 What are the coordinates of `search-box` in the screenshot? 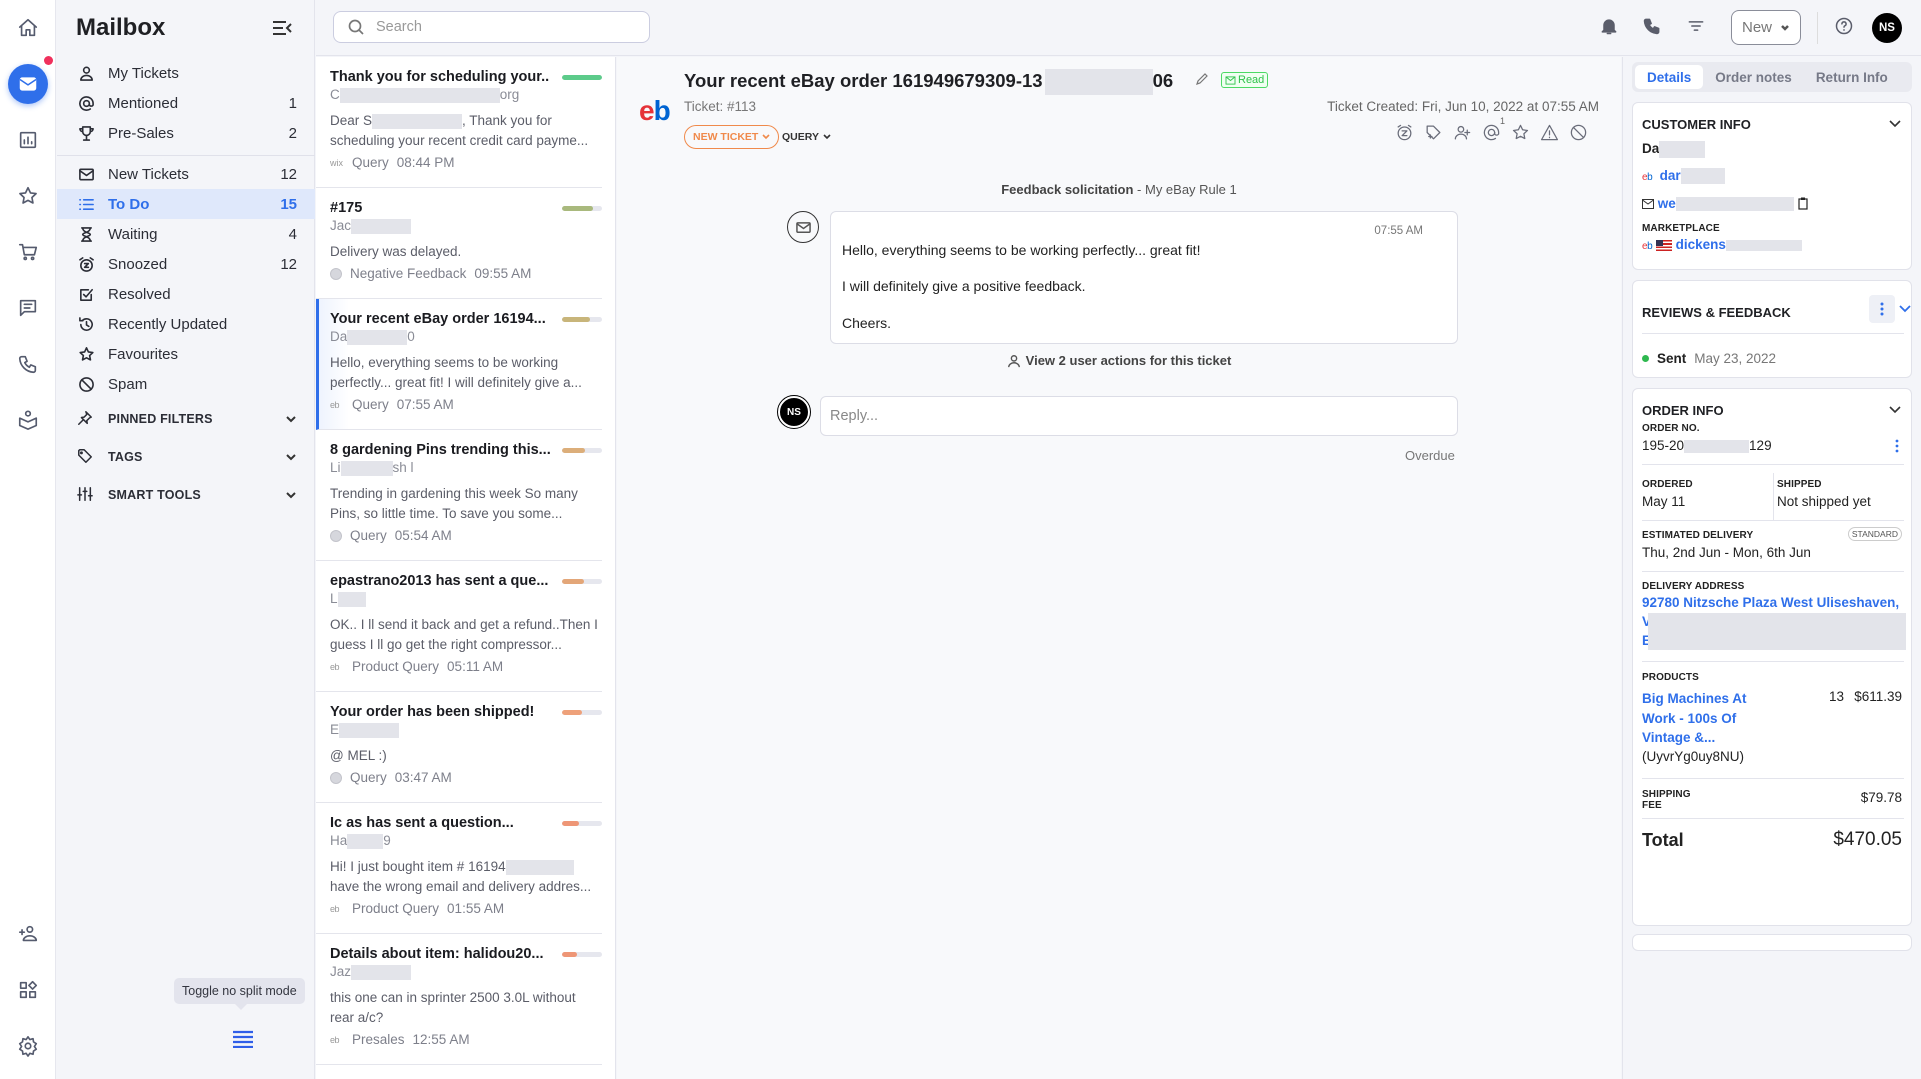 It's located at (491, 27).